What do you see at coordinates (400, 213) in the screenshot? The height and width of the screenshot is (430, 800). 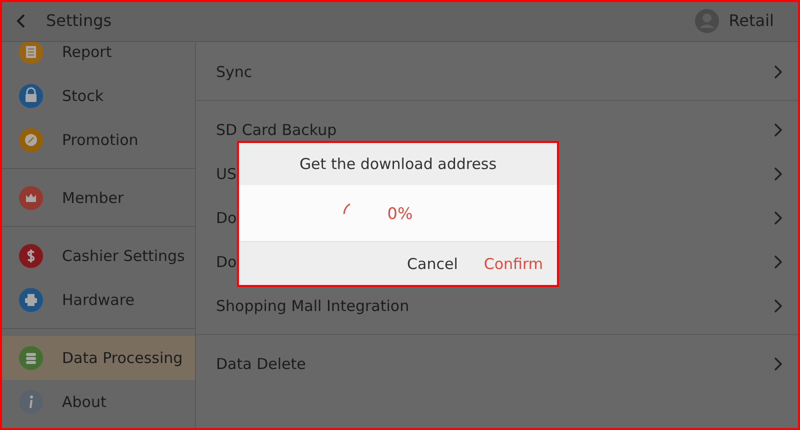 I see `progress-percent: 0%` at bounding box center [400, 213].